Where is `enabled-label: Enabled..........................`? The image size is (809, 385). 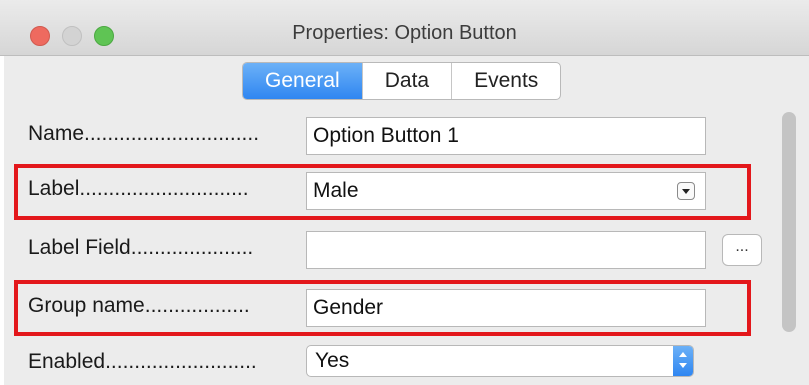 enabled-label: Enabled.......................... is located at coordinates (142, 361).